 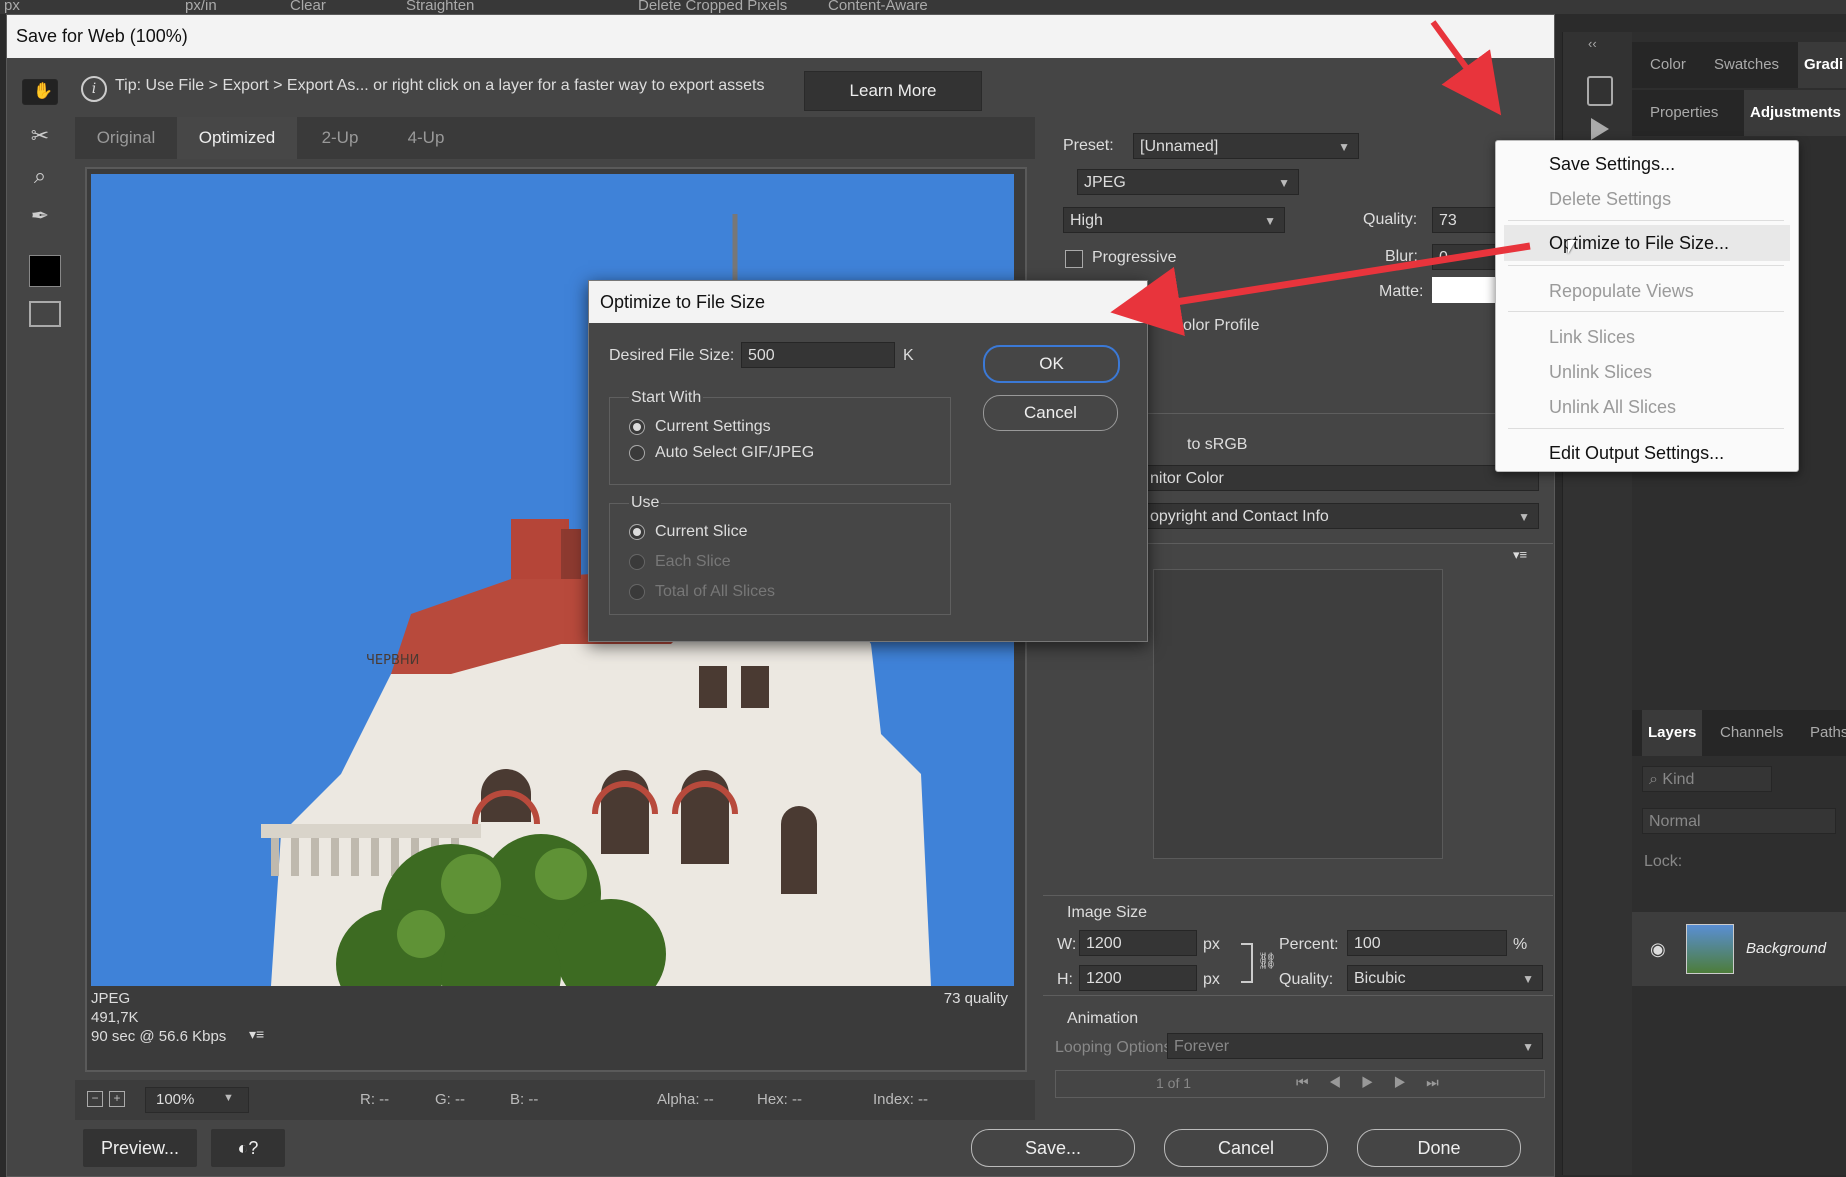 I want to click on current-settings-radio, so click(x=637, y=427).